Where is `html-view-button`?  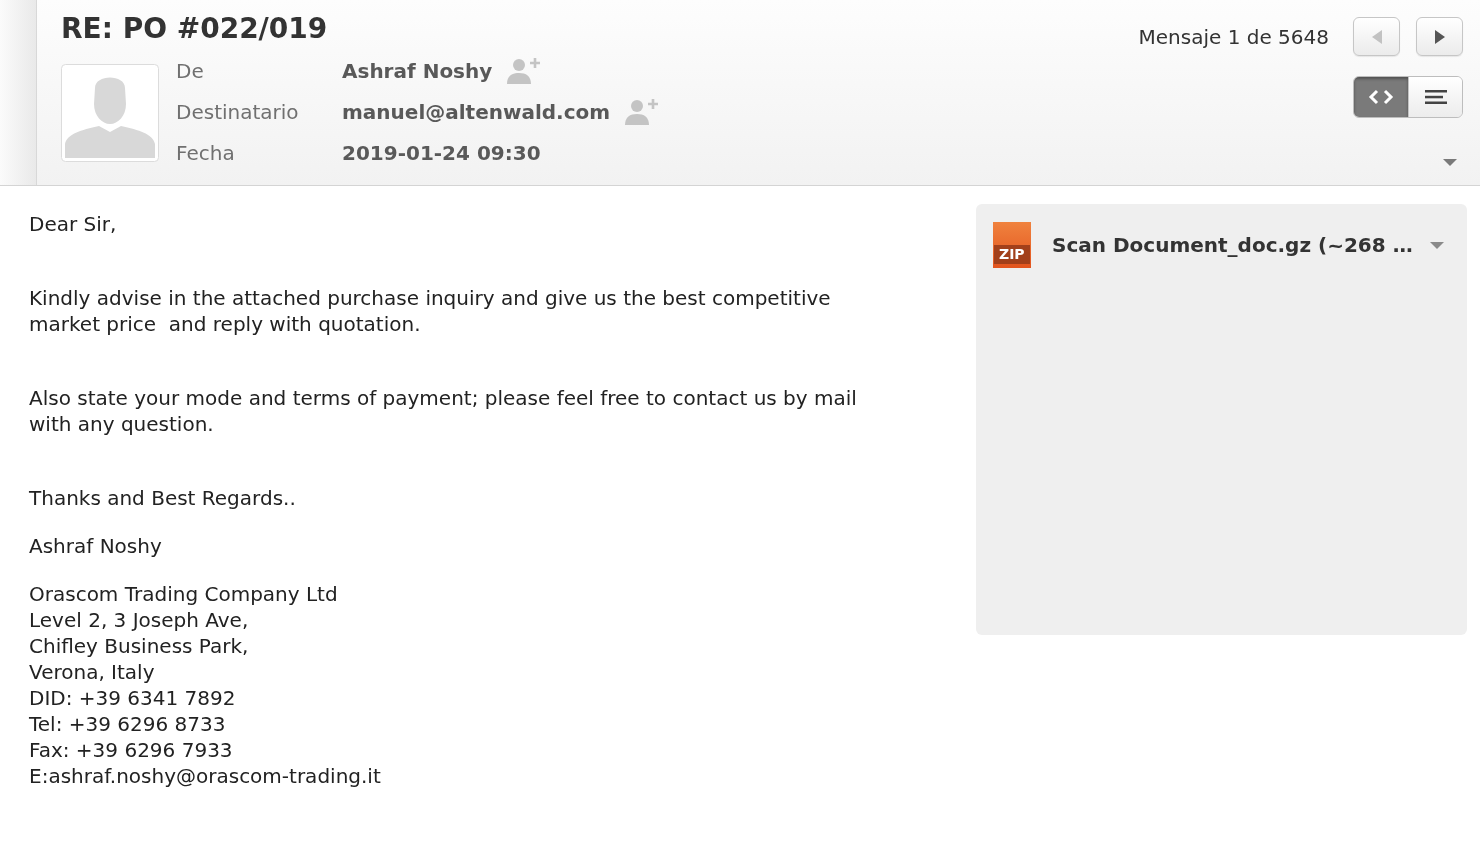 html-view-button is located at coordinates (1381, 97).